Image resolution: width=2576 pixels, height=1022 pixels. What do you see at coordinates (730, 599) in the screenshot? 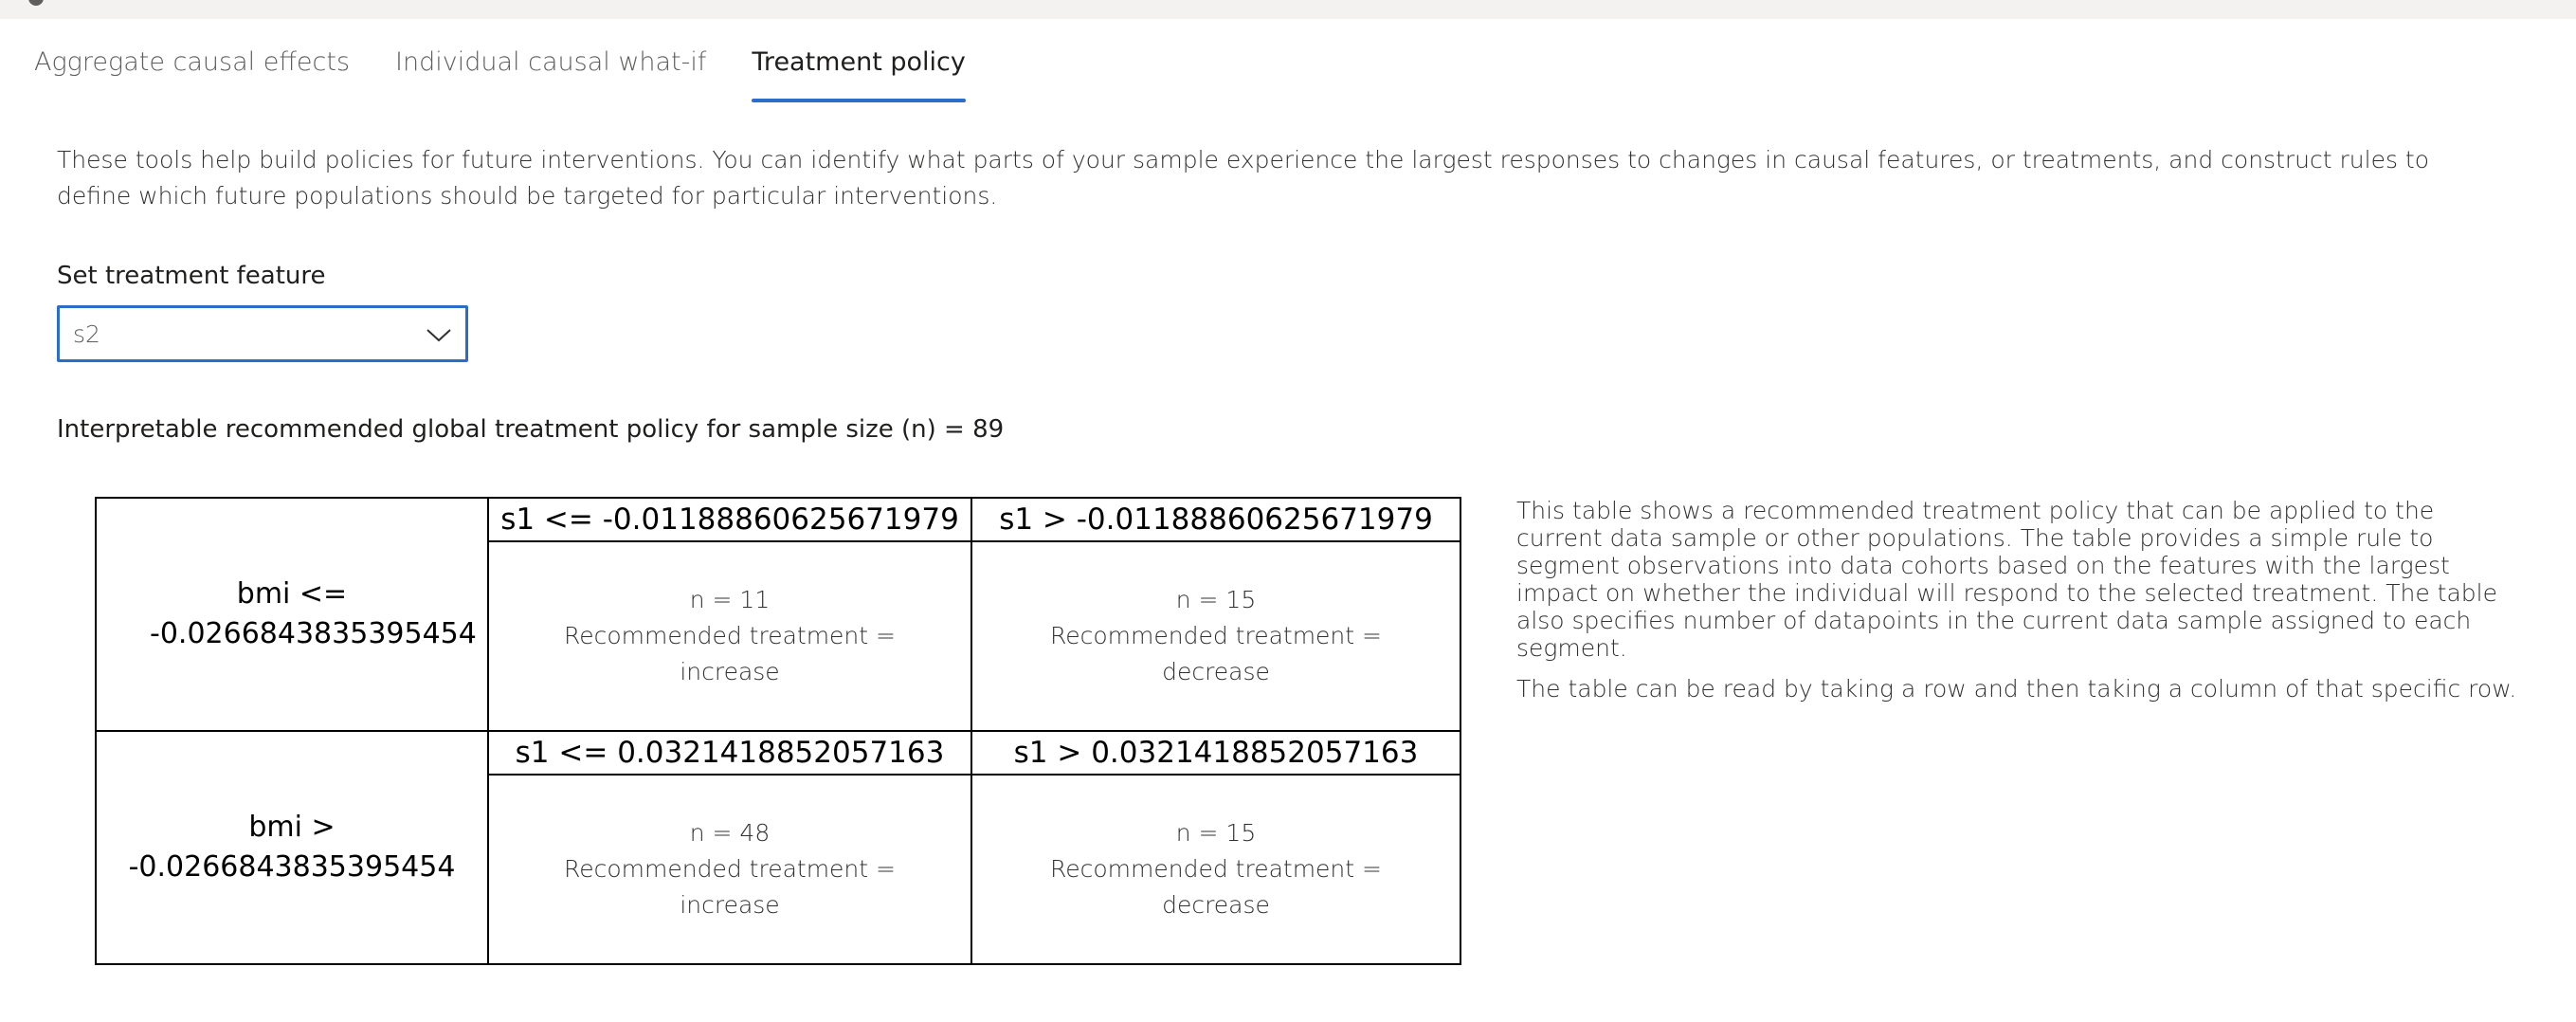
I see `cell-count: n = 11` at bounding box center [730, 599].